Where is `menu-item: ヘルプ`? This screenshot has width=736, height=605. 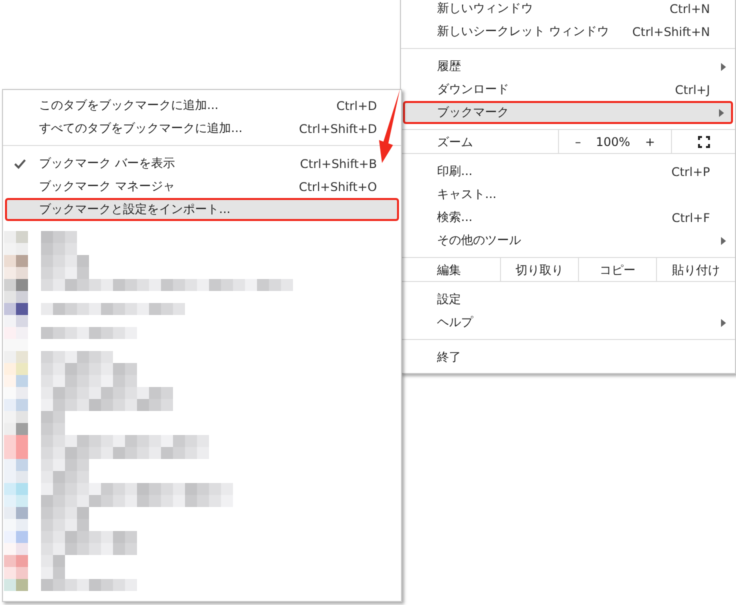
menu-item: ヘルプ is located at coordinates (568, 322).